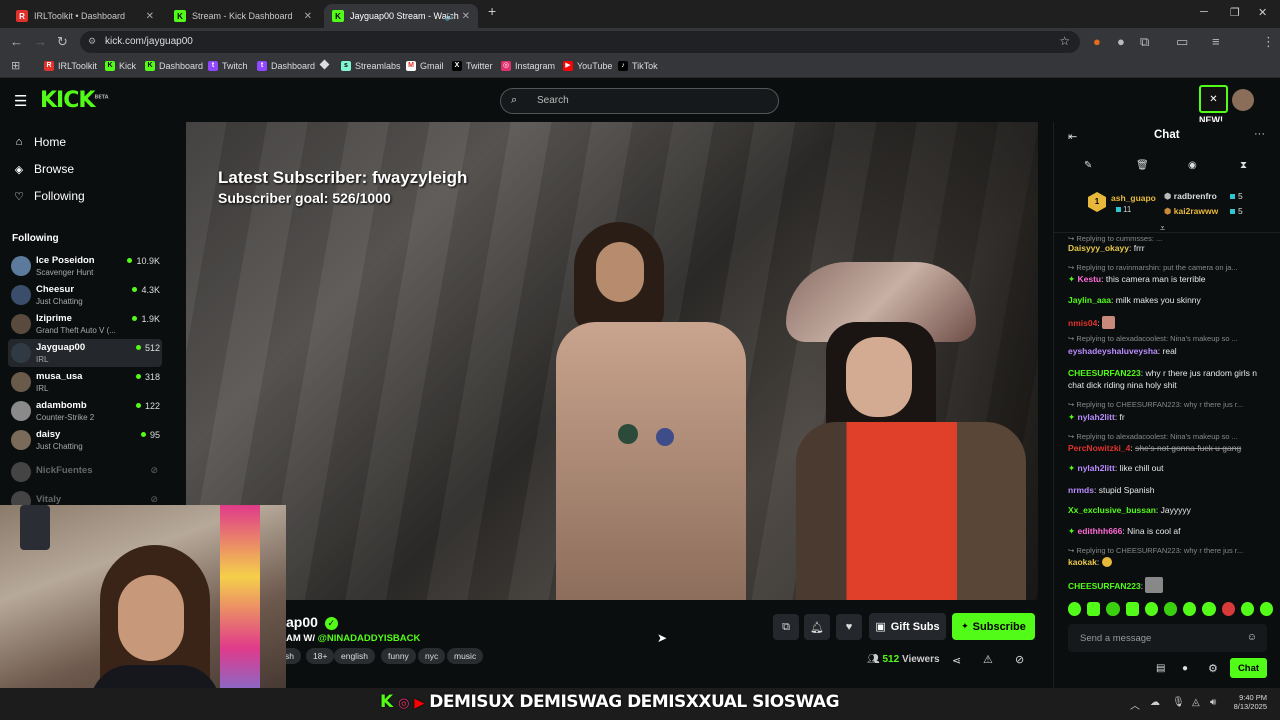 Image resolution: width=1280 pixels, height=720 pixels. What do you see at coordinates (492, 11) in the screenshot?
I see `new-tab-icon: +` at bounding box center [492, 11].